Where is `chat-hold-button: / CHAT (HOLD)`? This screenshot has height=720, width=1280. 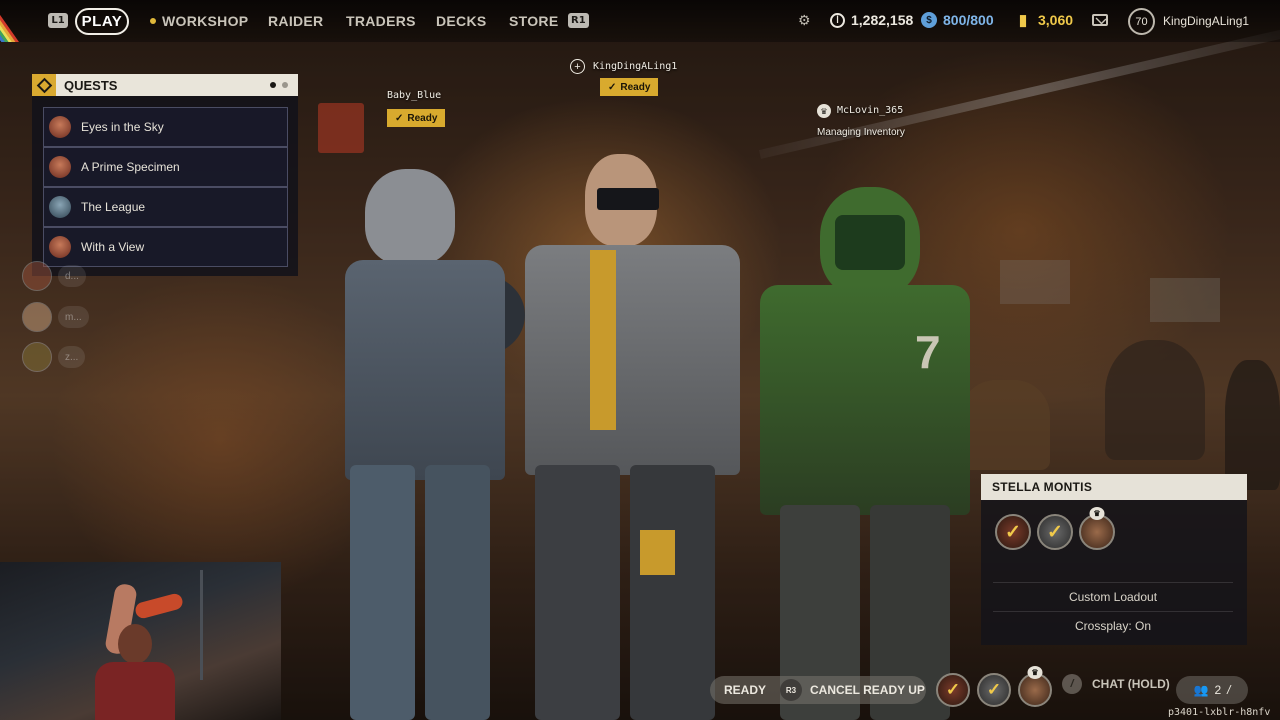
chat-hold-button: / CHAT (HOLD) is located at coordinates (1116, 684).